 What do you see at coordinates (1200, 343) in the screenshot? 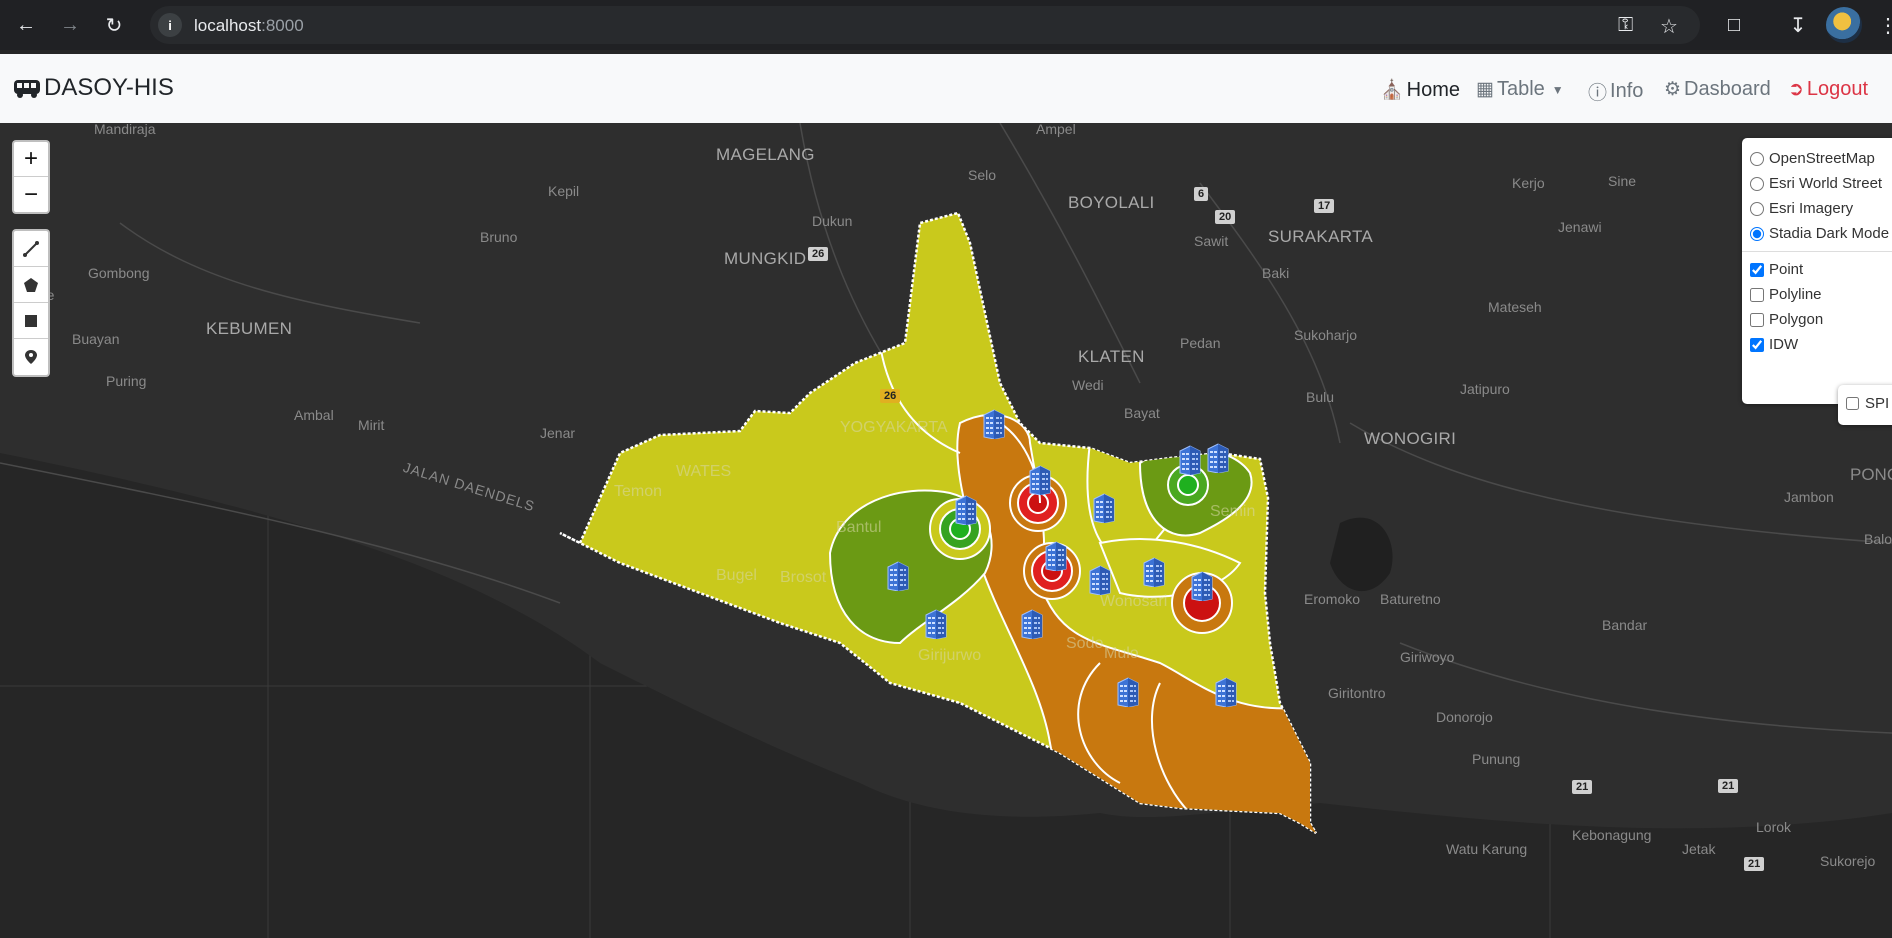
I see `map-label: Pedan` at bounding box center [1200, 343].